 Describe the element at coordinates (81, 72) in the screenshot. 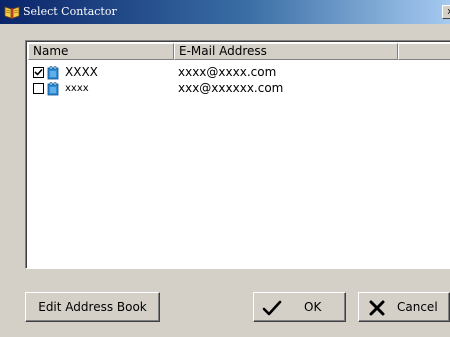

I see `contact-name: XXXX` at that location.